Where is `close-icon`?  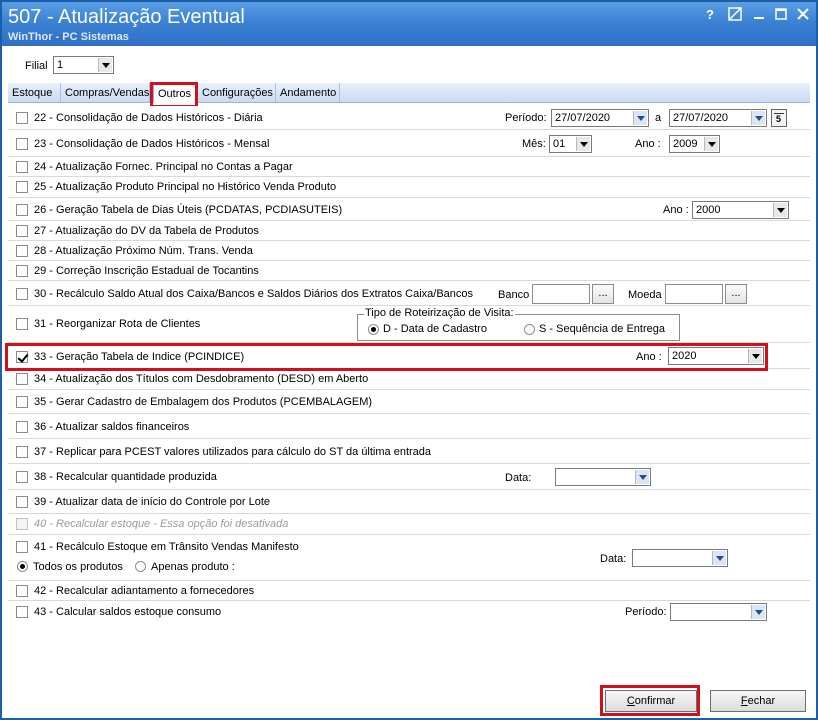 close-icon is located at coordinates (804, 15).